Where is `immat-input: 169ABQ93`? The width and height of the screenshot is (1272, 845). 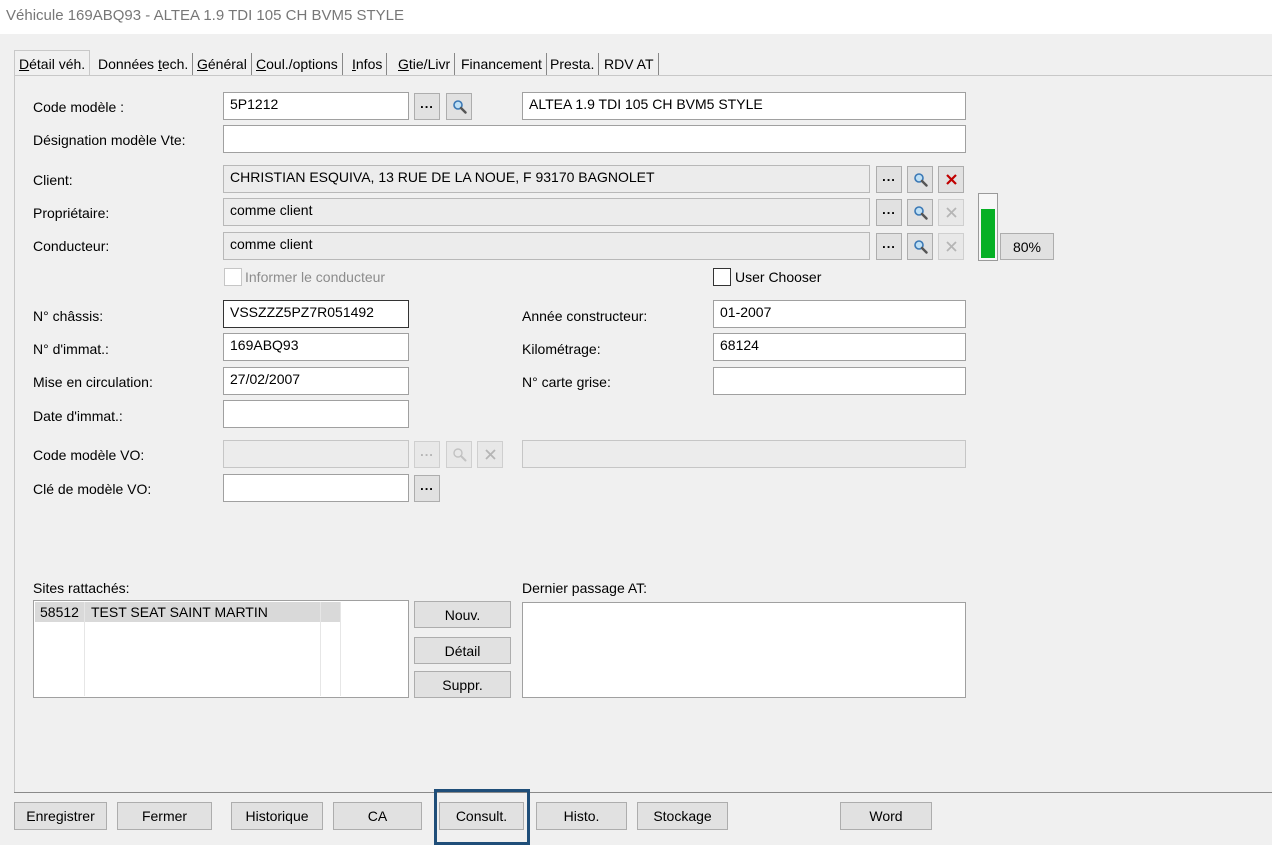 immat-input: 169ABQ93 is located at coordinates (316, 347).